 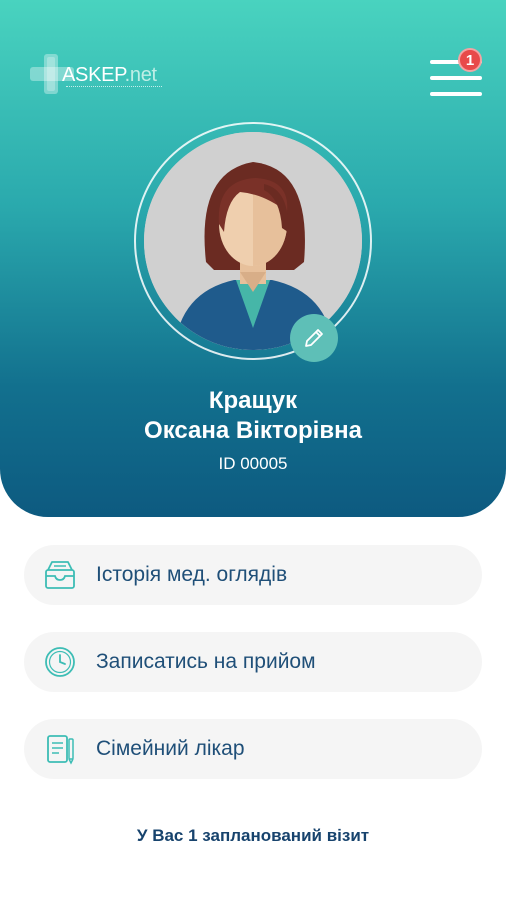 What do you see at coordinates (114, 87) in the screenshot?
I see `logo-tagline` at bounding box center [114, 87].